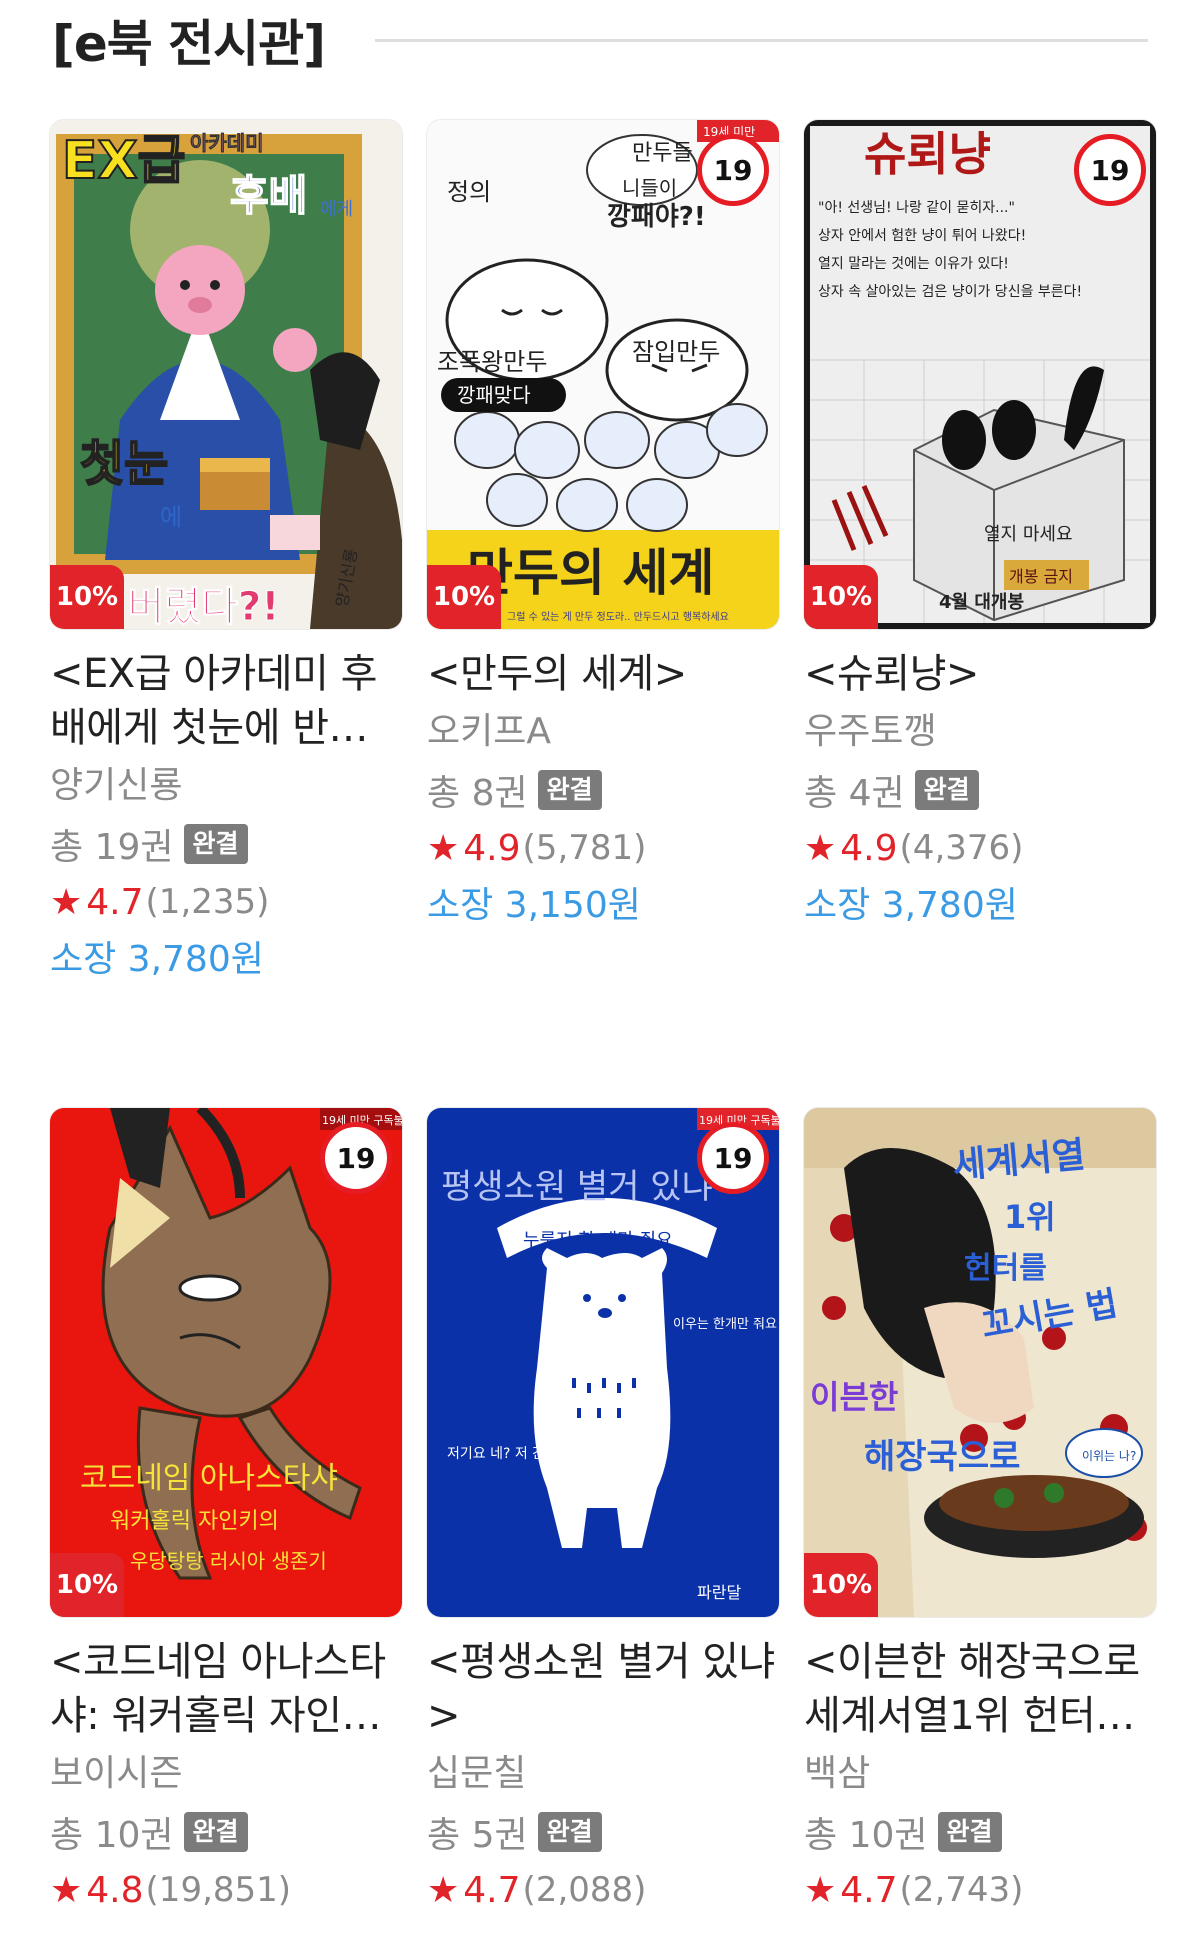 This screenshot has width=1200, height=1936. I want to click on book-author: 백삼, so click(980, 1774).